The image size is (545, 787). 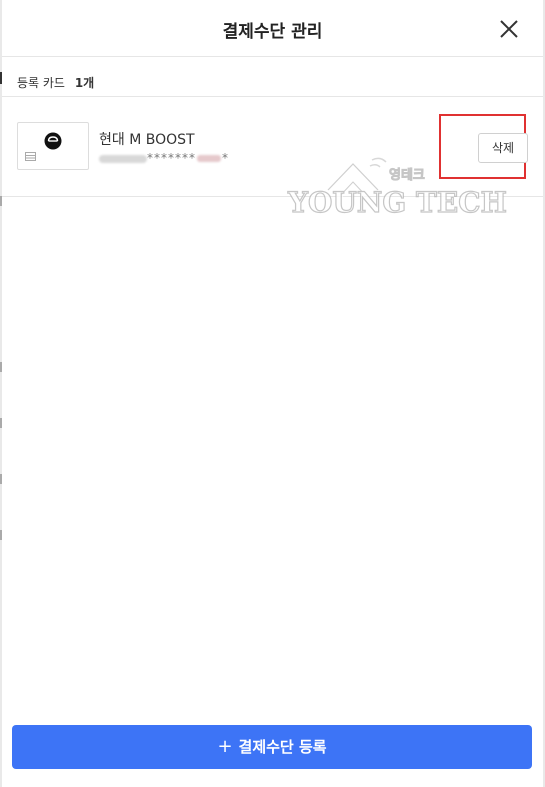 I want to click on registered-card-count-value: 1개, so click(x=84, y=83).